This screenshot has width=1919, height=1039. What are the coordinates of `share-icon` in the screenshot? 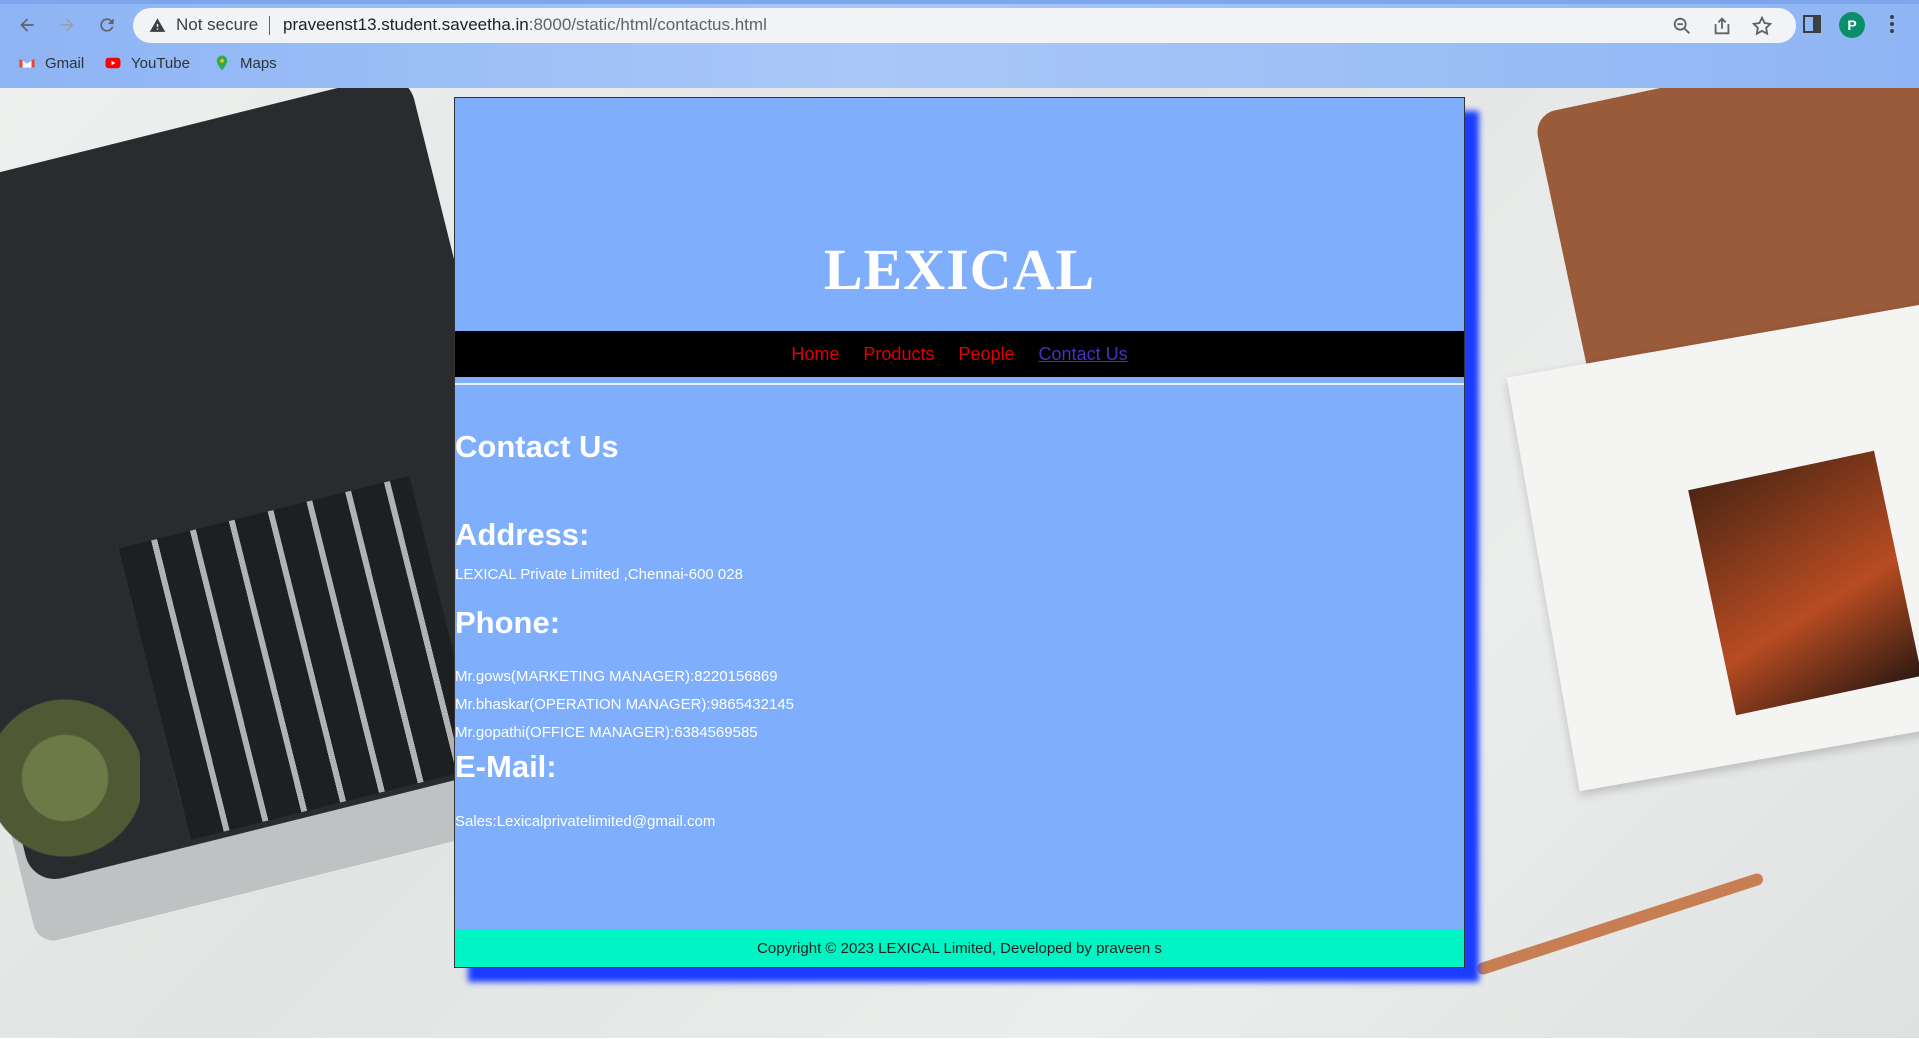 It's located at (1722, 26).